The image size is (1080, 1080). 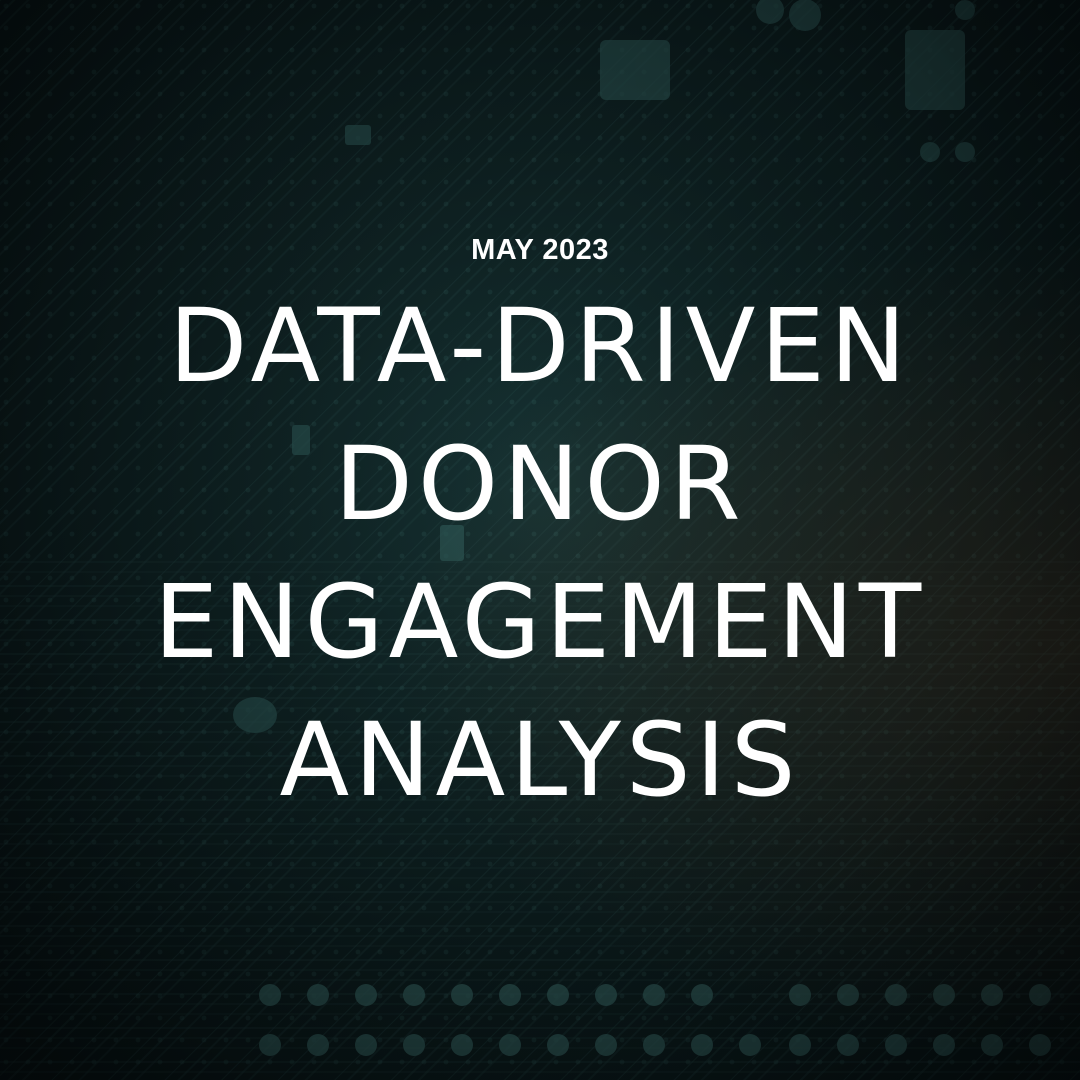 I want to click on headline-line-1: DATA-DRIVEN, so click(x=540, y=346).